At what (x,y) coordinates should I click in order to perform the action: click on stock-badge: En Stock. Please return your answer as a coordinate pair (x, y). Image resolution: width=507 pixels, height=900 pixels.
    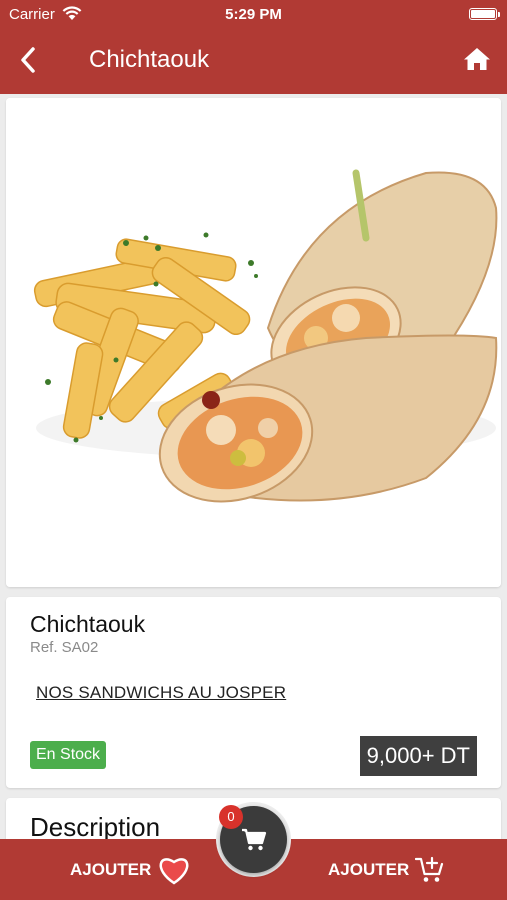
    Looking at the image, I should click on (68, 755).